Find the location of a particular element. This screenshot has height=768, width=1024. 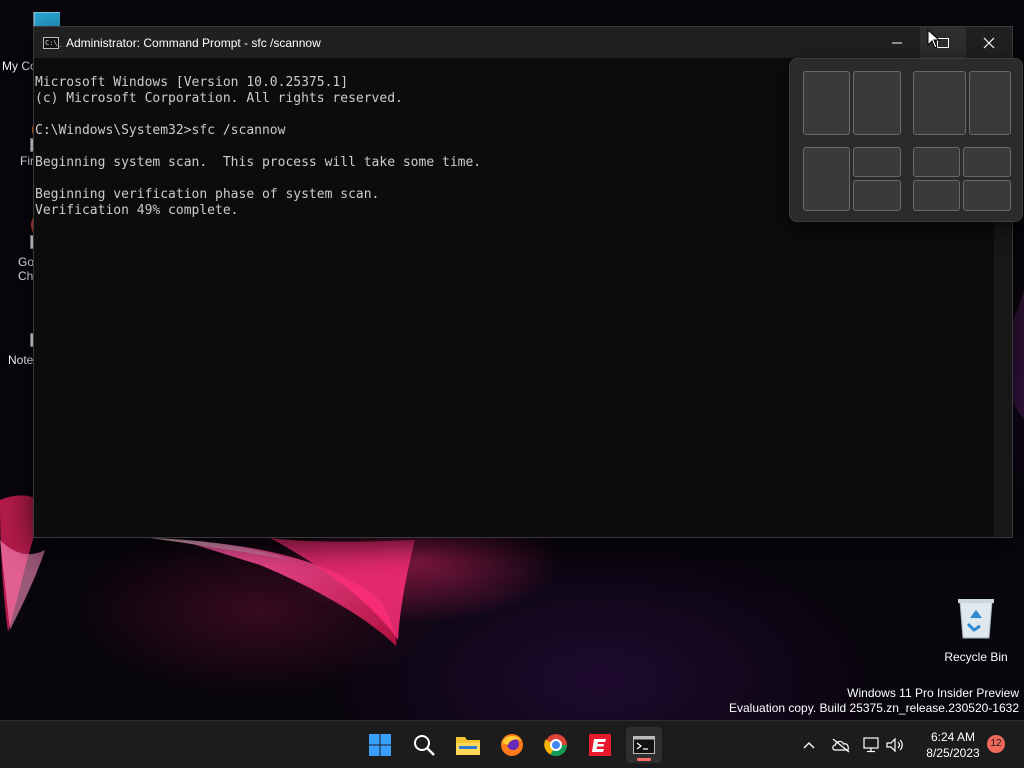

terminal-icon is located at coordinates (644, 745).